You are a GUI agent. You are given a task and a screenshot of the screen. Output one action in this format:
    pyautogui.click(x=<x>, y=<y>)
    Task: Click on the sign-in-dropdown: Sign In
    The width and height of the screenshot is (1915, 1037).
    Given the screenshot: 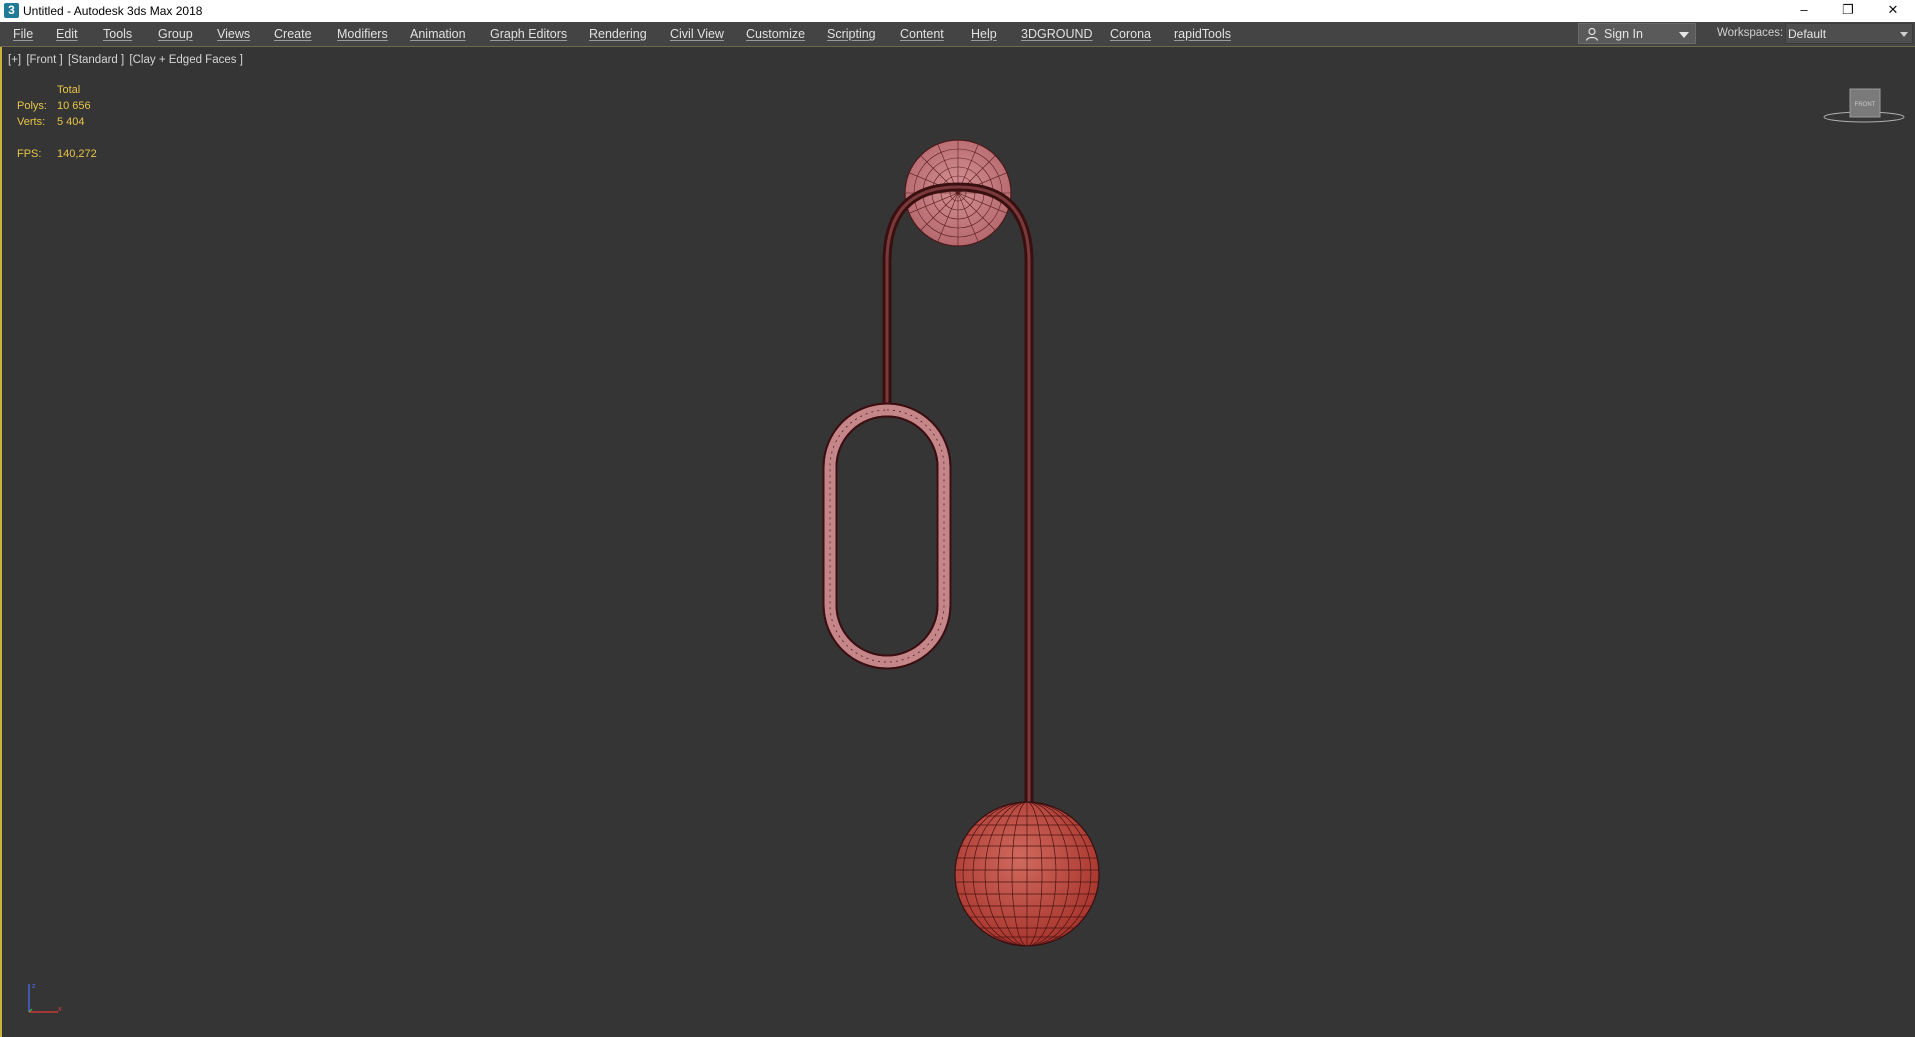 What is the action you would take?
    pyautogui.click(x=1637, y=33)
    